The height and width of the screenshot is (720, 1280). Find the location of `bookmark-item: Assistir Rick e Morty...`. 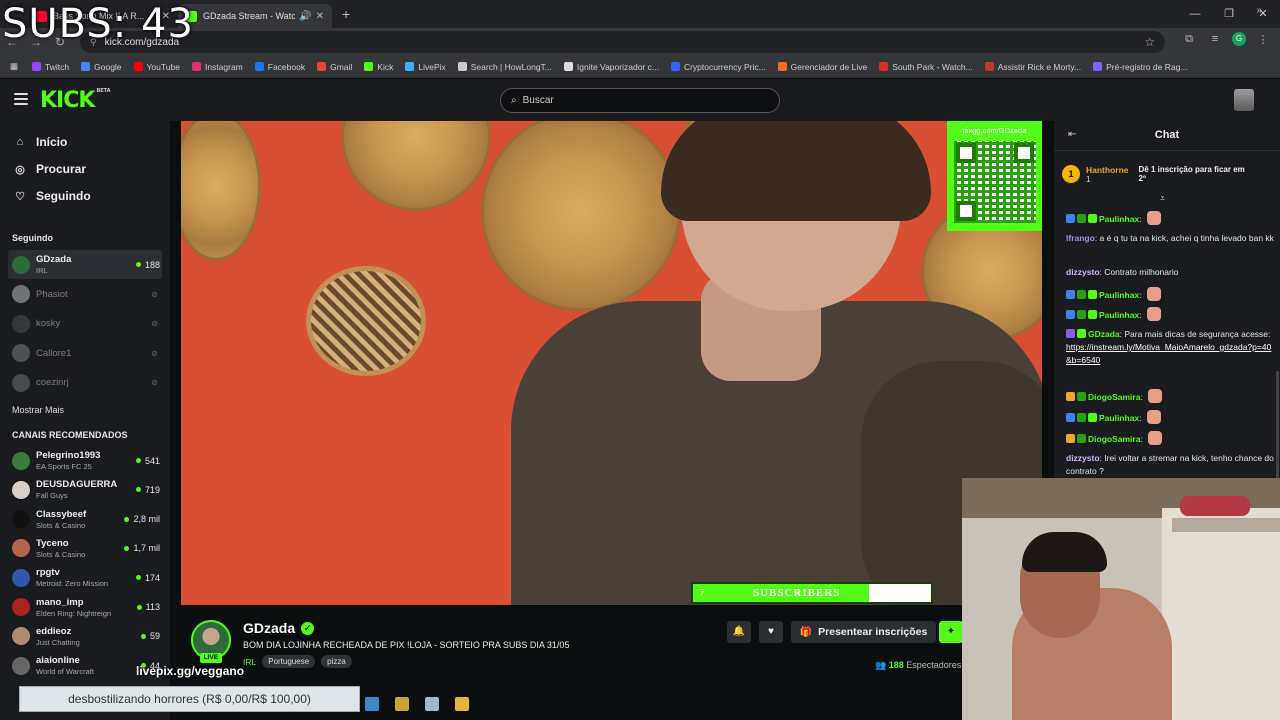

bookmark-item: Assistir Rick e Morty... is located at coordinates (1033, 66).